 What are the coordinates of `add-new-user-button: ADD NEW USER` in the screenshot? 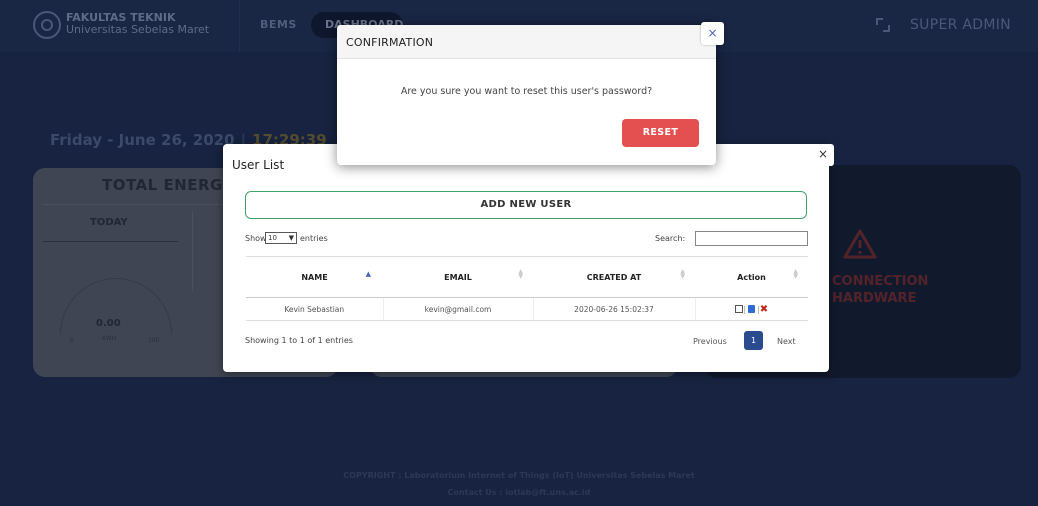 It's located at (526, 205).